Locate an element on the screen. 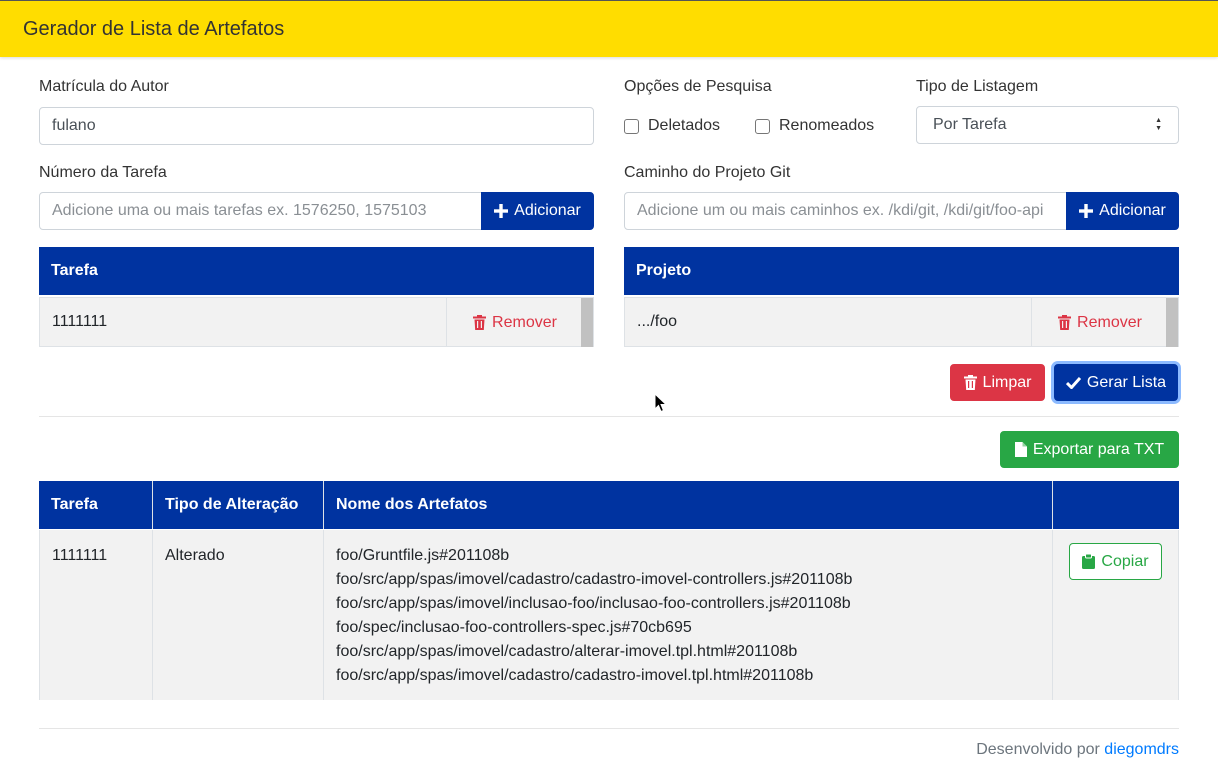 The width and height of the screenshot is (1218, 772). deleted-checkbox-label: Deletados is located at coordinates (684, 125).